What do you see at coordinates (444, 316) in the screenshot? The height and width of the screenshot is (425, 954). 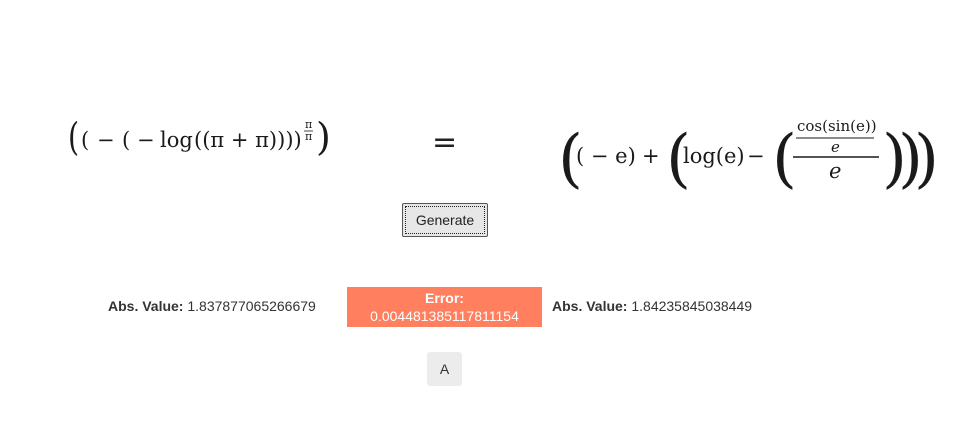 I see `error-value: 0.004481385117811154` at bounding box center [444, 316].